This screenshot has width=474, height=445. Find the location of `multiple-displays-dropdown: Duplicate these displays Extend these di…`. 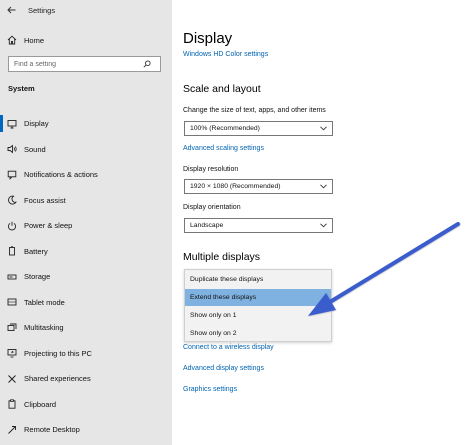

multiple-displays-dropdown: Duplicate these displays Extend these di… is located at coordinates (258, 305).